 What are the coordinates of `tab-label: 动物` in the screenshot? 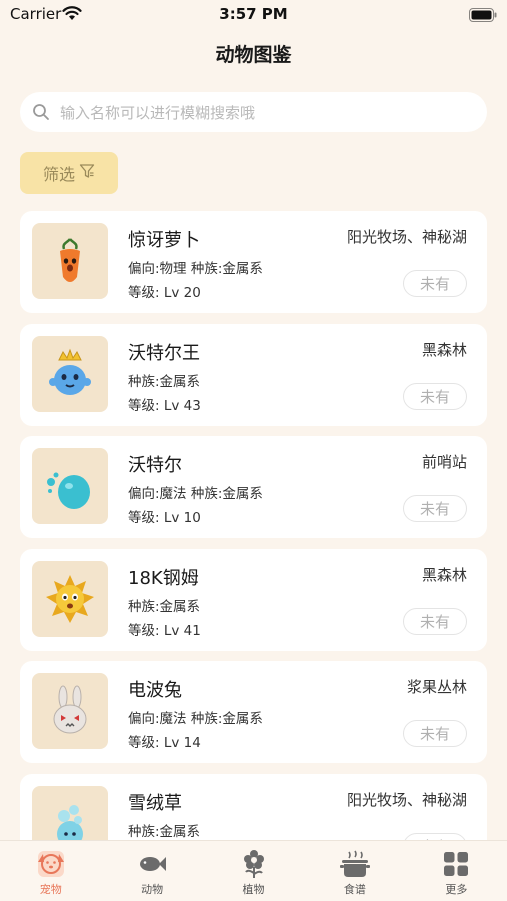 It's located at (152, 889).